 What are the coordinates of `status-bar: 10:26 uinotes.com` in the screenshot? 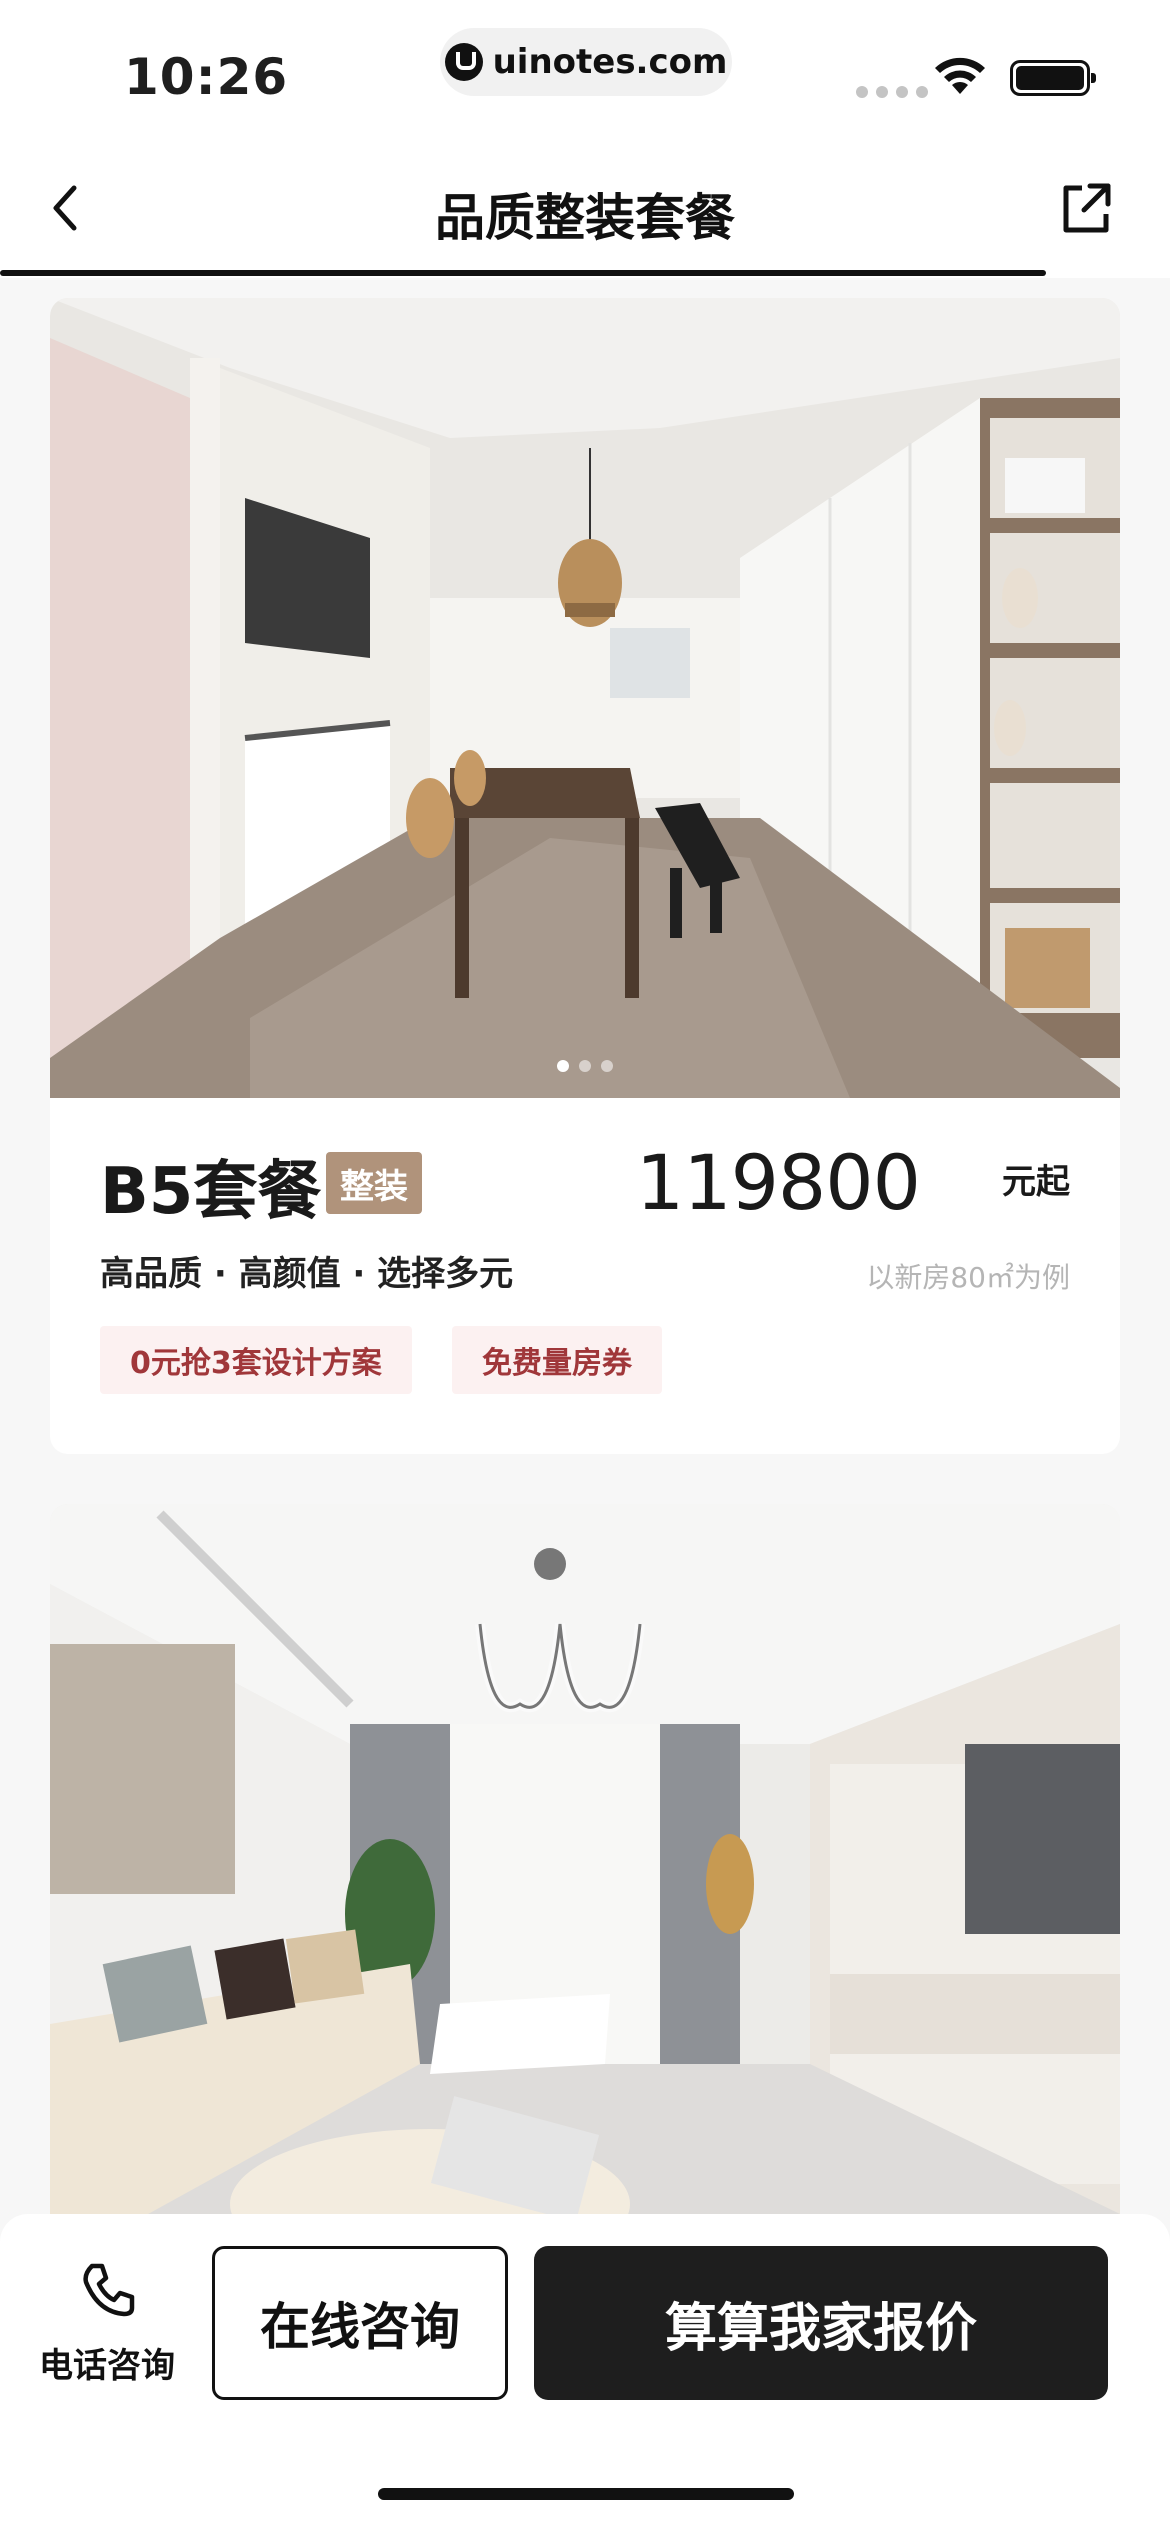 It's located at (585, 70).